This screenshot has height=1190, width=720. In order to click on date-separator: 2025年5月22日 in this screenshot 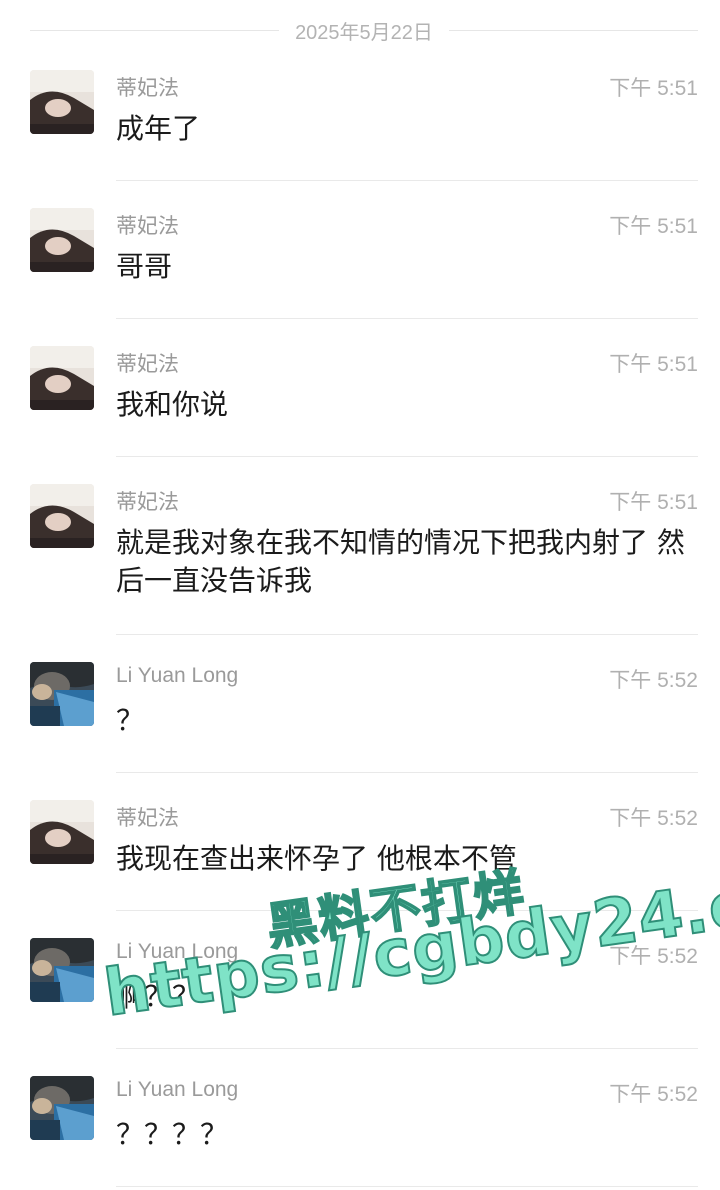, I will do `click(364, 30)`.